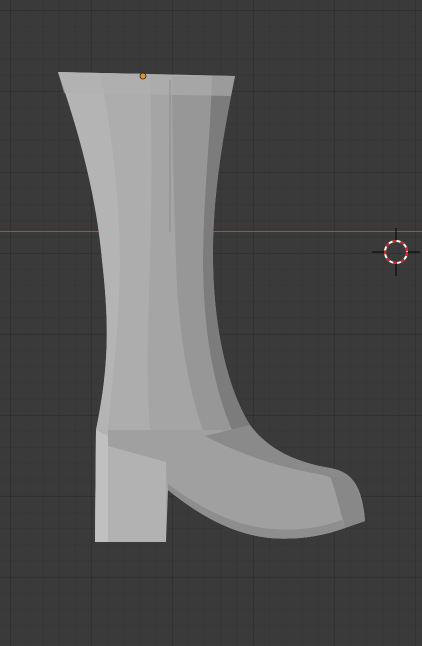  Describe the element at coordinates (101, 486) in the screenshot. I see `heel-side` at that location.